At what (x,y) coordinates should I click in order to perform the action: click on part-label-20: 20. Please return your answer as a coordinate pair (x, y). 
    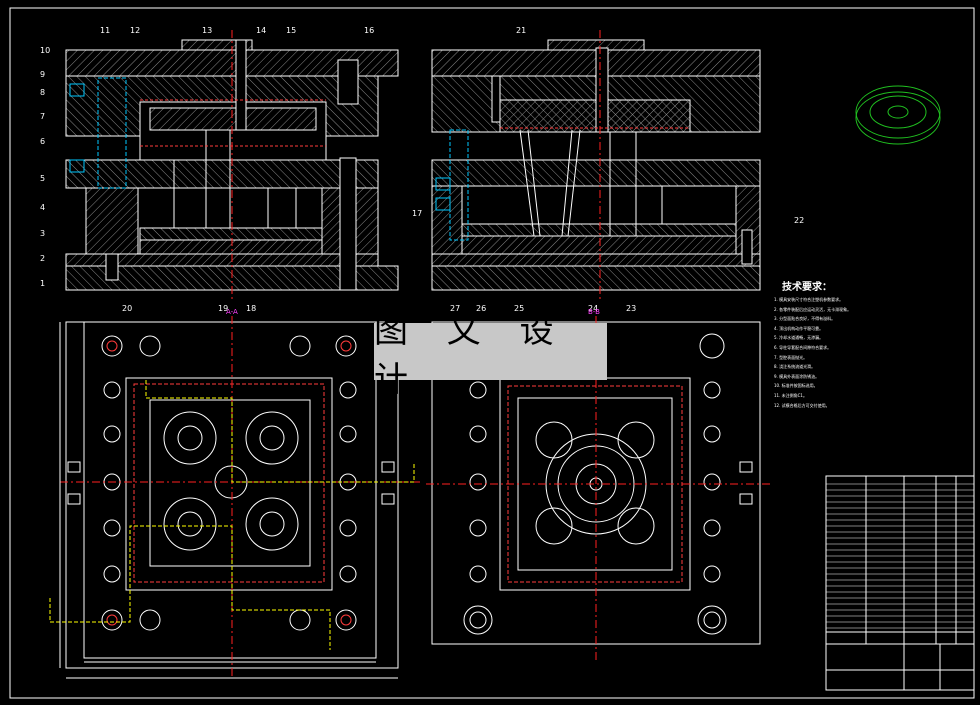
    Looking at the image, I should click on (127, 308).